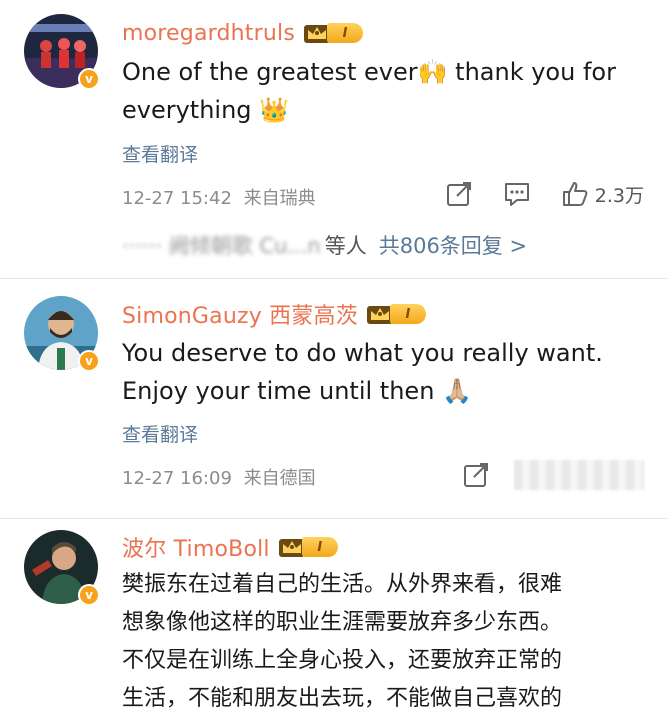 The width and height of the screenshot is (668, 716). What do you see at coordinates (342, 660) in the screenshot?
I see `comment-text-line: 不仅是在训练上全身心投入，还要放弃正常的` at bounding box center [342, 660].